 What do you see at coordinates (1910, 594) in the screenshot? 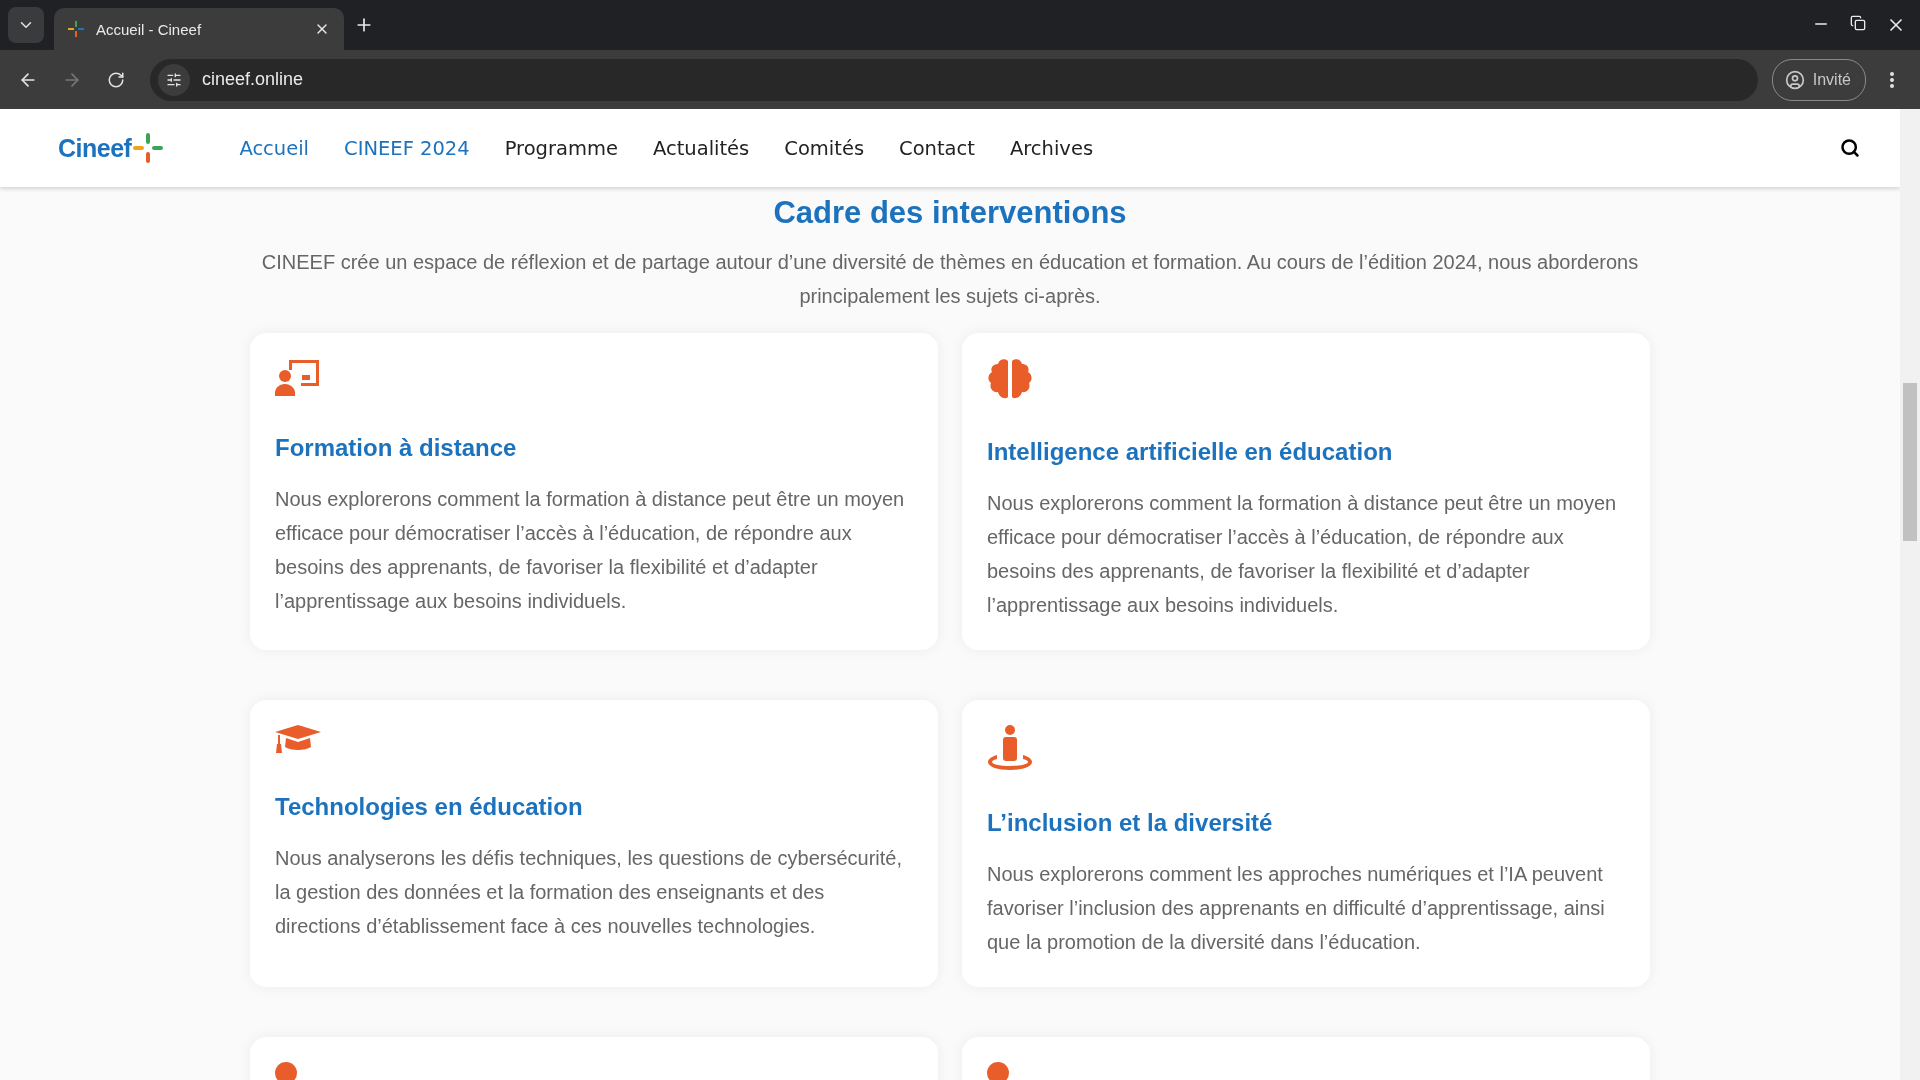
I see `scrollbar` at bounding box center [1910, 594].